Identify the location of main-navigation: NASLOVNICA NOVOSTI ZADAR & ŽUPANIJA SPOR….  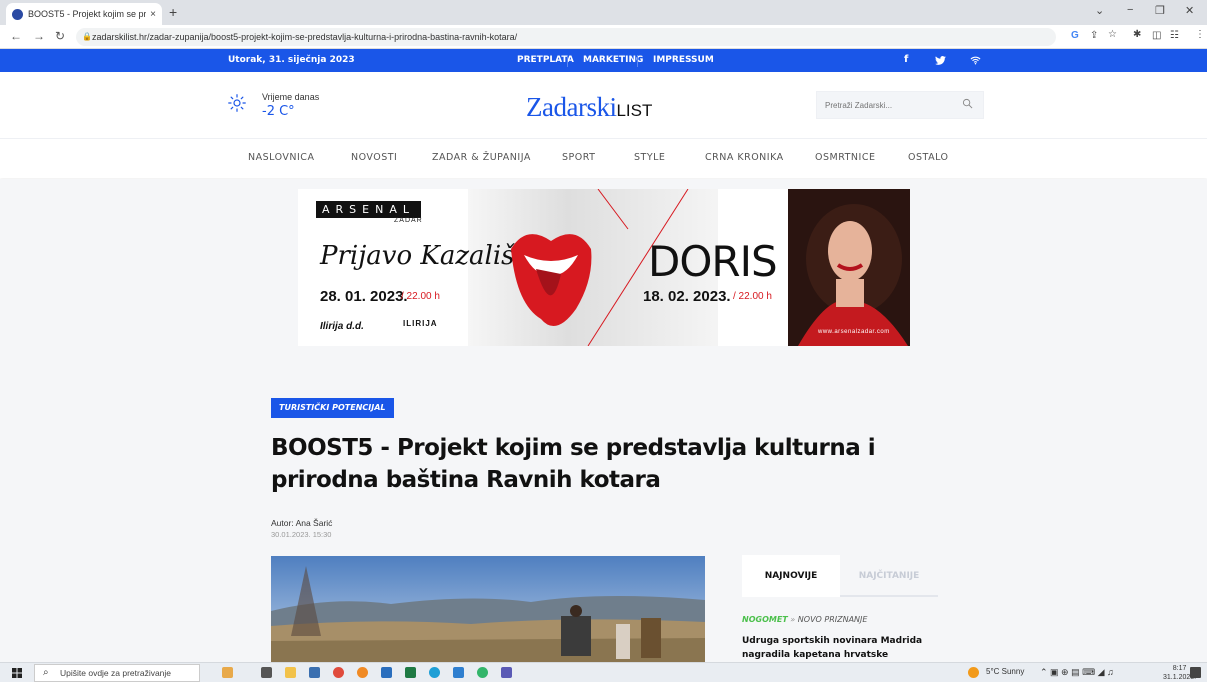
(603, 158).